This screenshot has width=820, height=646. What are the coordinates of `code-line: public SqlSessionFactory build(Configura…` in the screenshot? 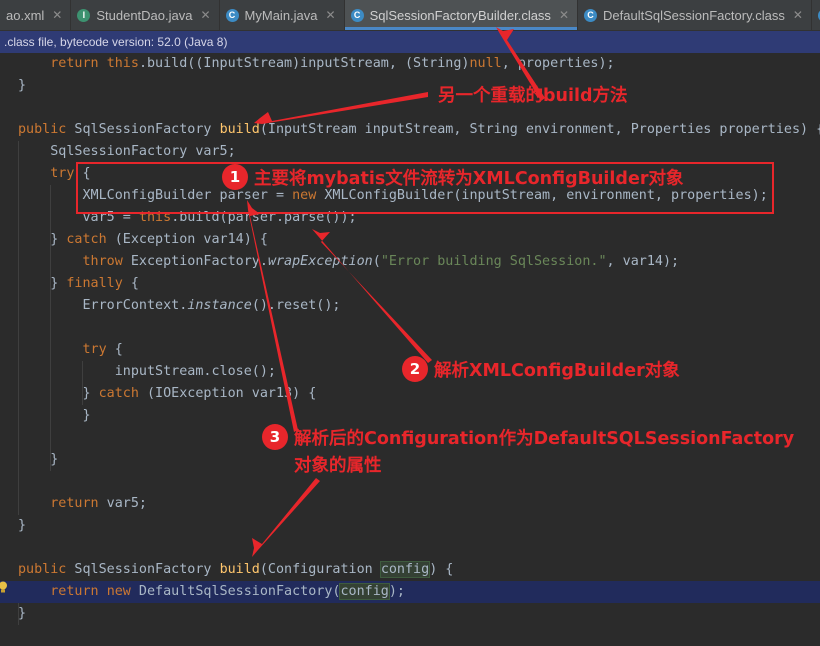 It's located at (236, 569).